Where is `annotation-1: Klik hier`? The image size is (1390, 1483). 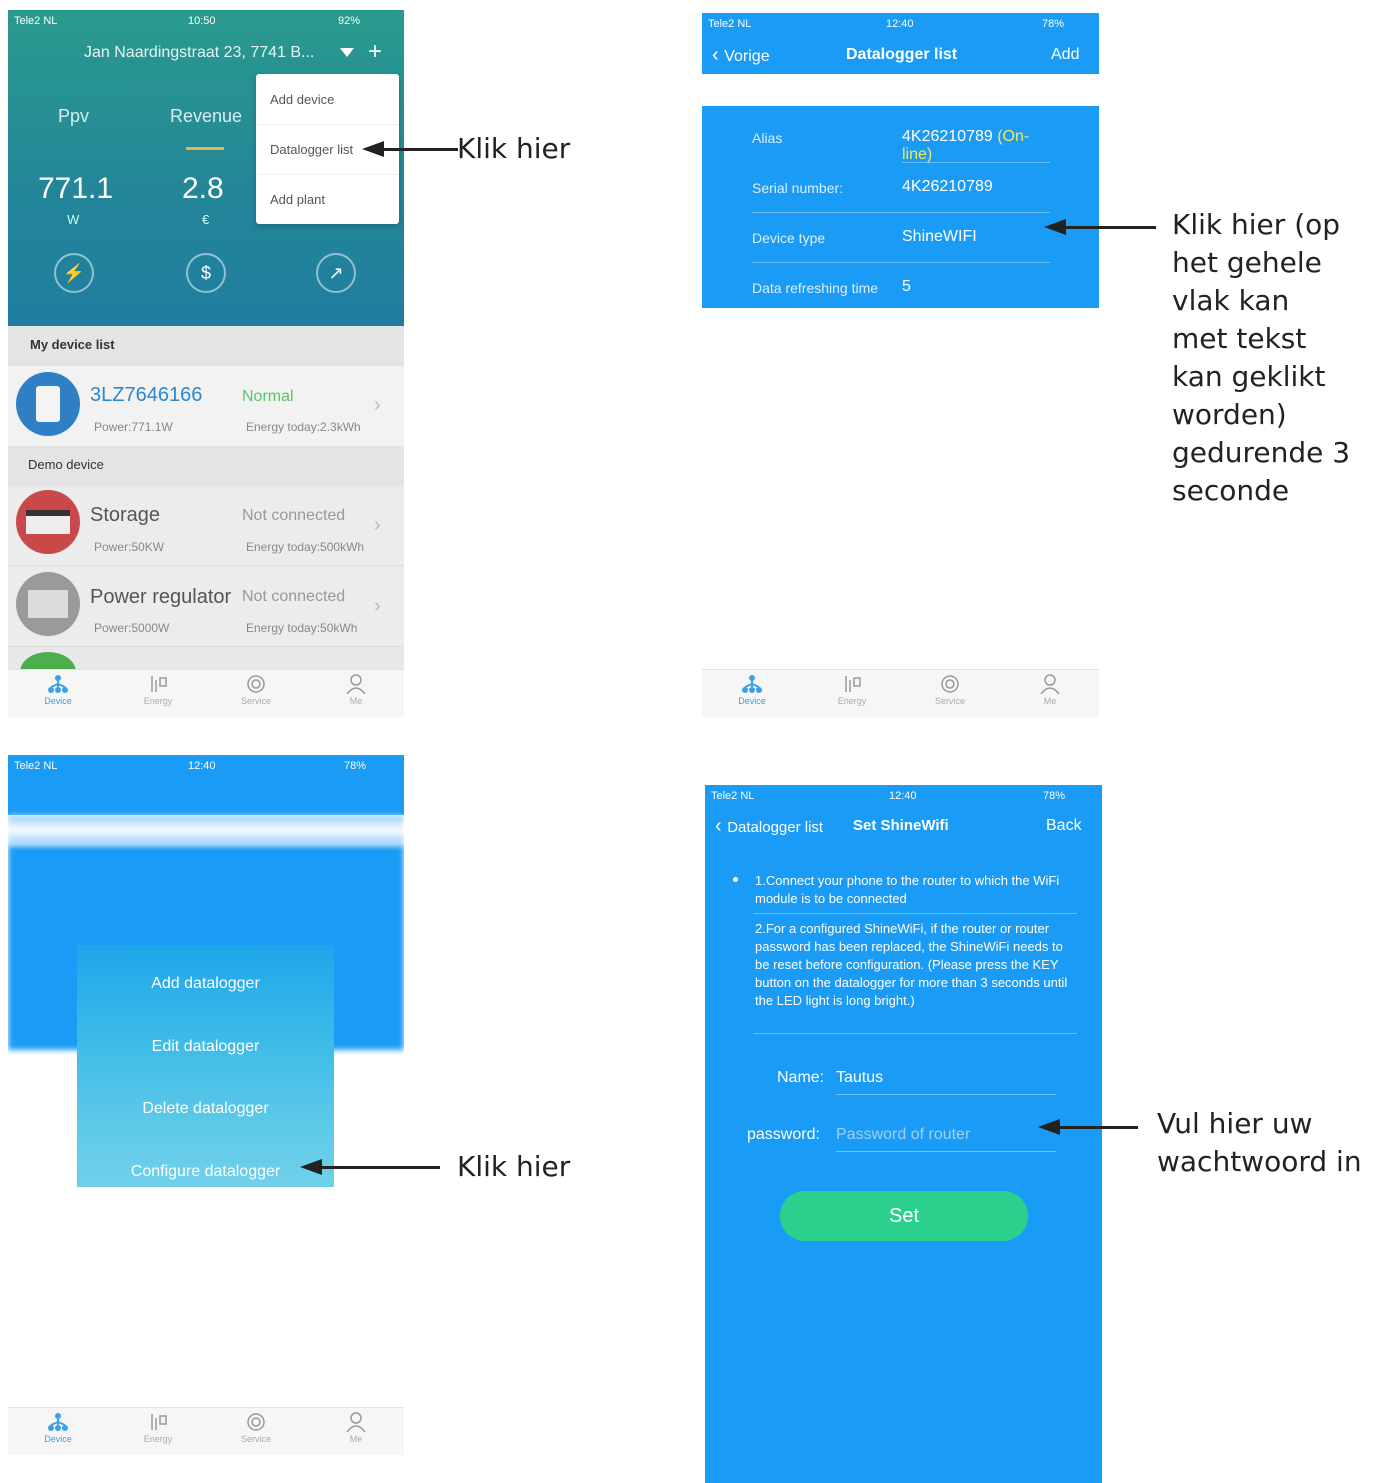
annotation-1: Klik hier is located at coordinates (514, 148).